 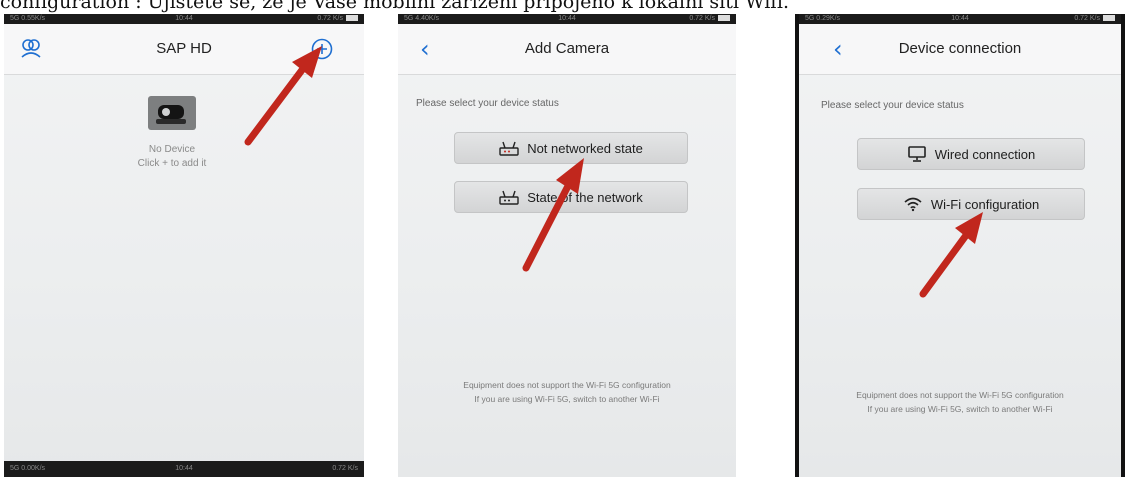 What do you see at coordinates (585, 197) in the screenshot?
I see `button-label: State of the network` at bounding box center [585, 197].